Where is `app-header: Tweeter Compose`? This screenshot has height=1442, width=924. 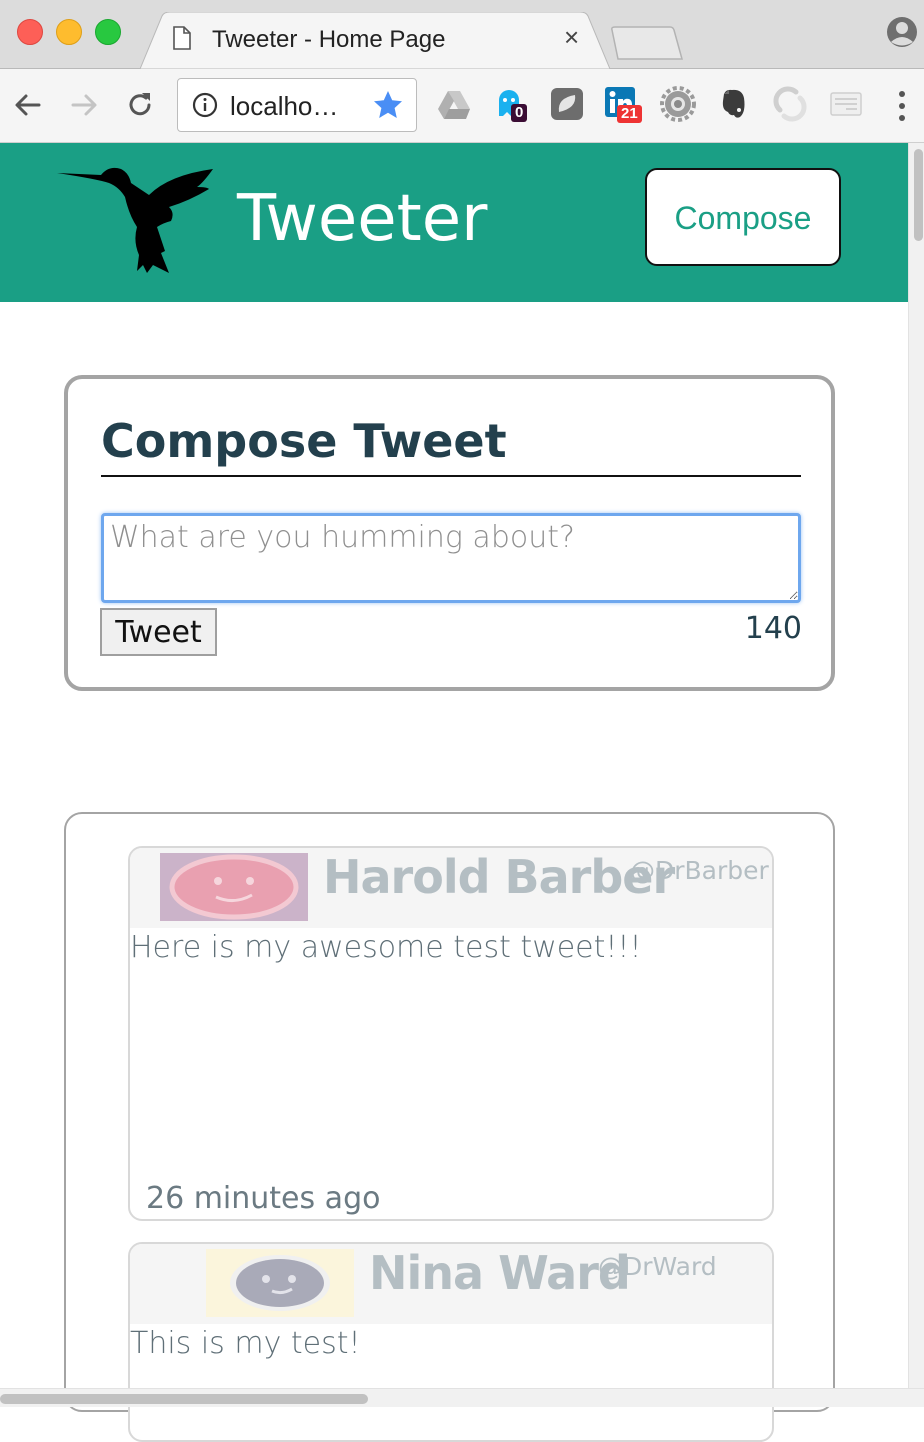
app-header: Tweeter Compose is located at coordinates (454, 222).